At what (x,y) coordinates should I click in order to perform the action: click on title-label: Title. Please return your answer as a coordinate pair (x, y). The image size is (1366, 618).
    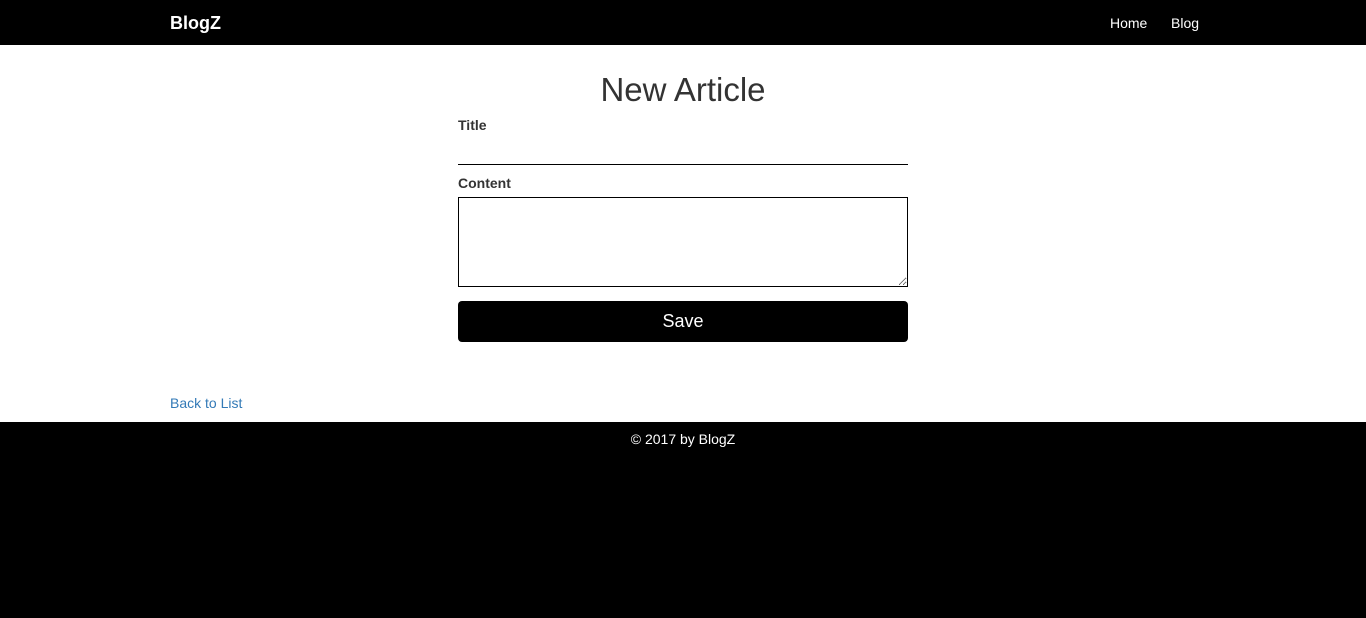
    Looking at the image, I should click on (472, 125).